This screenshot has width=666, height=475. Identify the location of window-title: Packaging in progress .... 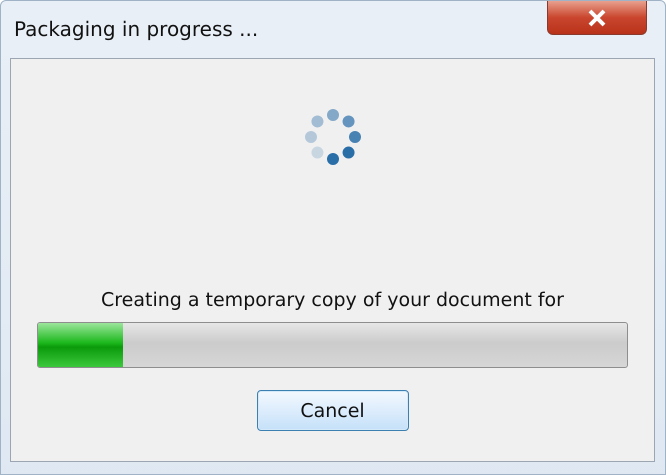
(136, 29).